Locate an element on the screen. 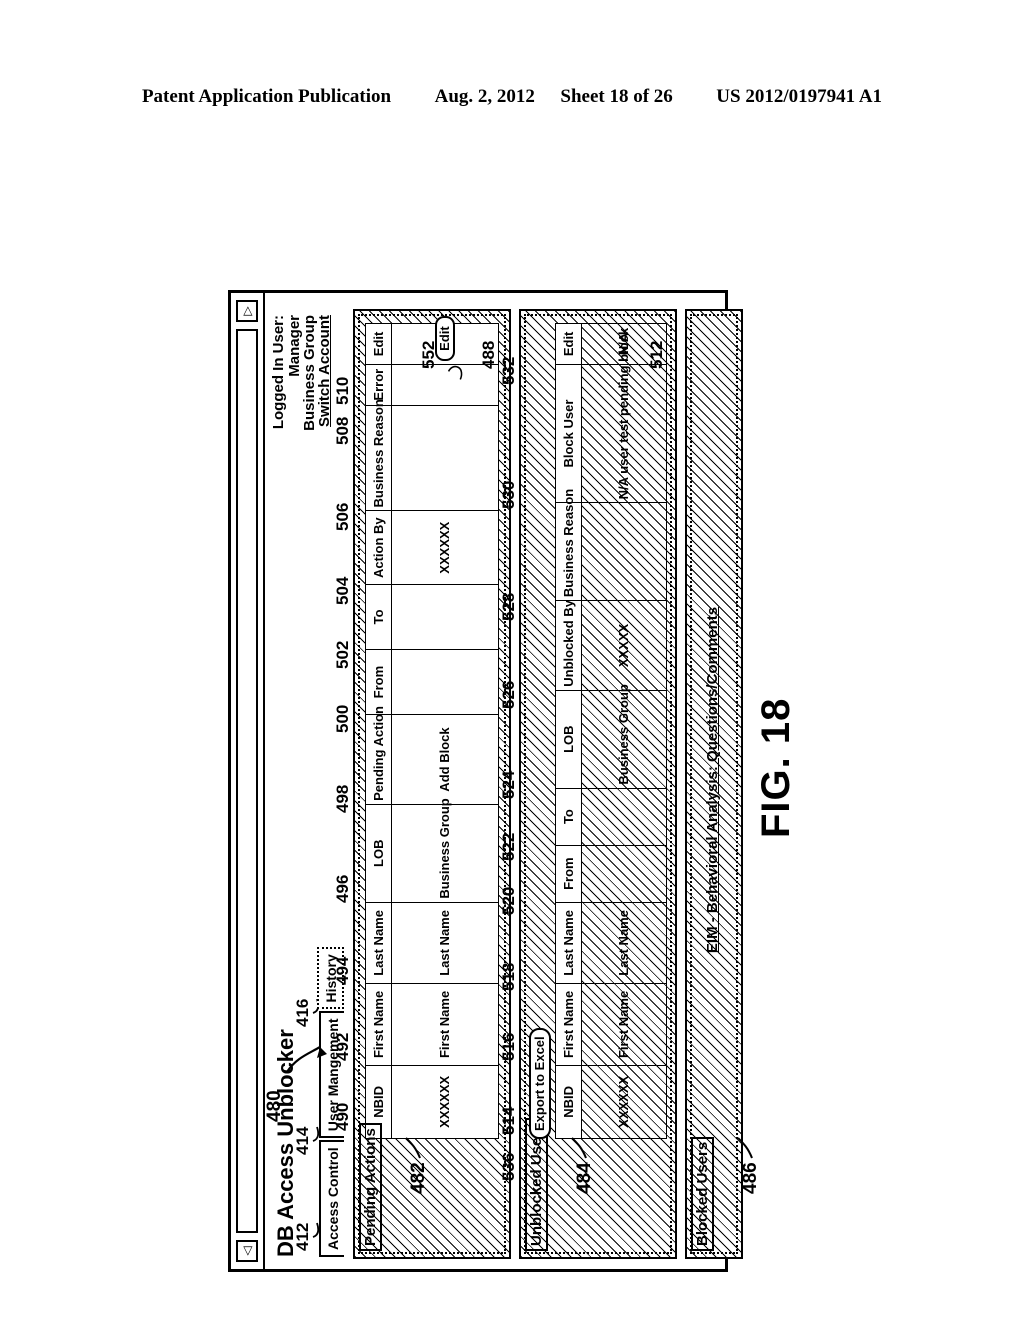 The width and height of the screenshot is (1024, 1320). sheet-number: Sheet 18 of 26 is located at coordinates (616, 96).